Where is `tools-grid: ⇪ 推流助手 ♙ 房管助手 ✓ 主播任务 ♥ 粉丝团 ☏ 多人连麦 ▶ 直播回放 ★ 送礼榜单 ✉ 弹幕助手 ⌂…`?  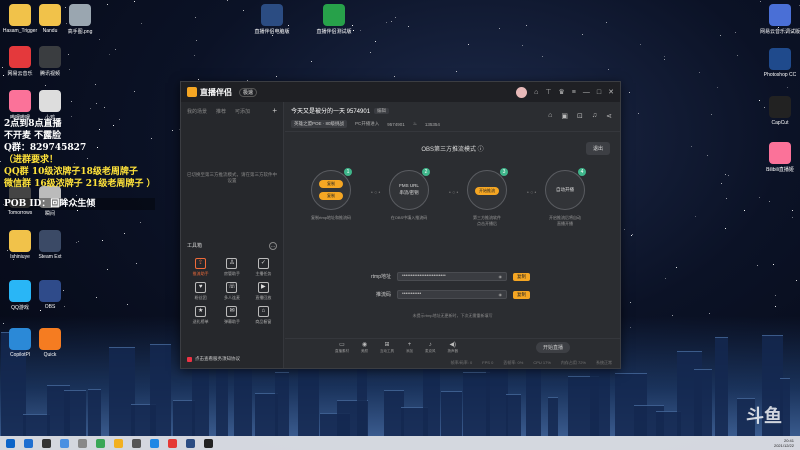
tools-grid: ⇪ 推流助手 ♙ 房管助手 ✓ 主播任务 ♥ 粉丝团 ☏ 多人连麦 ▶ 直播回放 ★ 送礼榜单 ✉ 弹幕助手 ⌂… is located at coordinates (232, 291).